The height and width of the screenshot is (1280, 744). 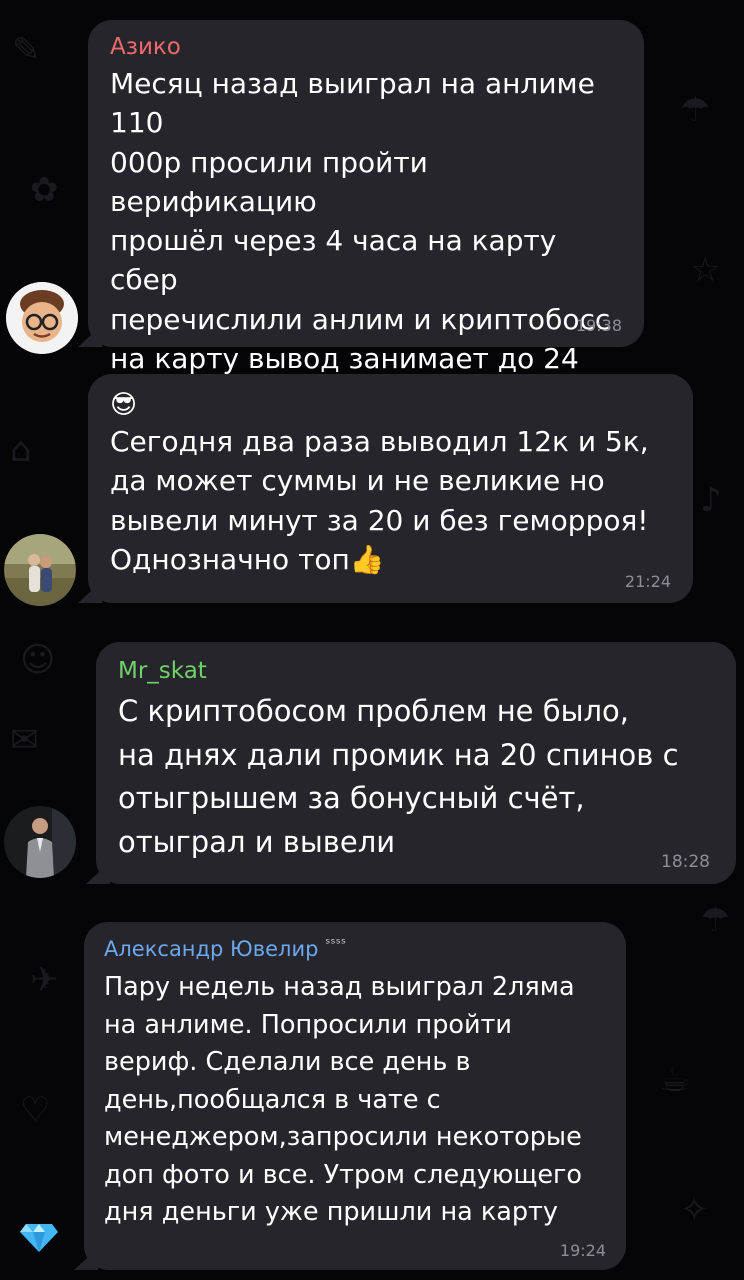 I want to click on sender-badge: ˢˢˢˢ, so click(x=336, y=944).